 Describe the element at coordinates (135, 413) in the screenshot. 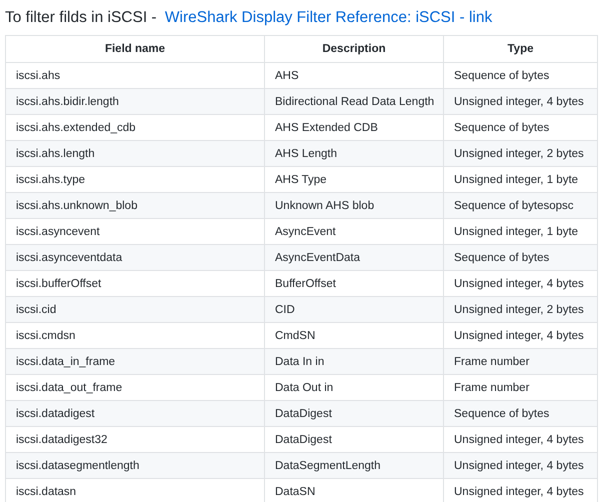

I see `table-cell: iscsi.datadigest` at that location.